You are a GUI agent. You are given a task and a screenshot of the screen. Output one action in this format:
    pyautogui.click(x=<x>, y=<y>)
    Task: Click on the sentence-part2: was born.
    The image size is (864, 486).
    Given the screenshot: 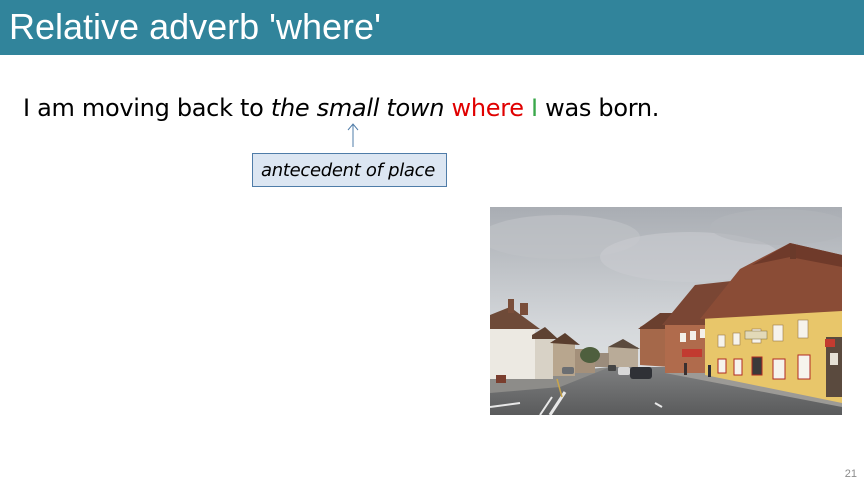 What is the action you would take?
    pyautogui.click(x=598, y=108)
    